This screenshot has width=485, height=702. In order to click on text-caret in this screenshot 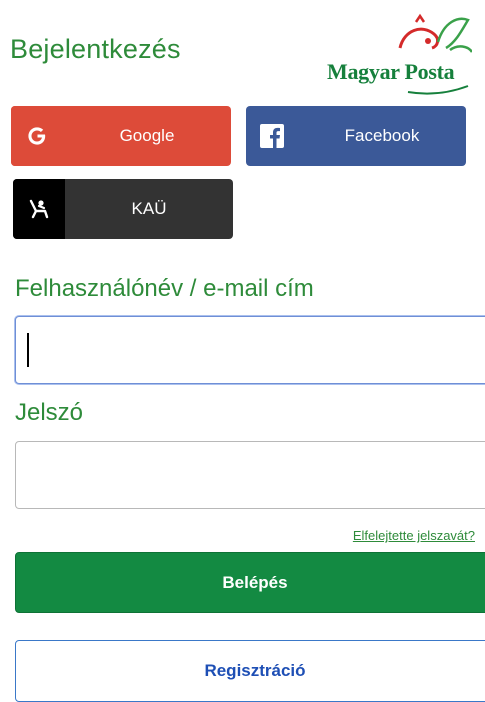, I will do `click(28, 350)`.